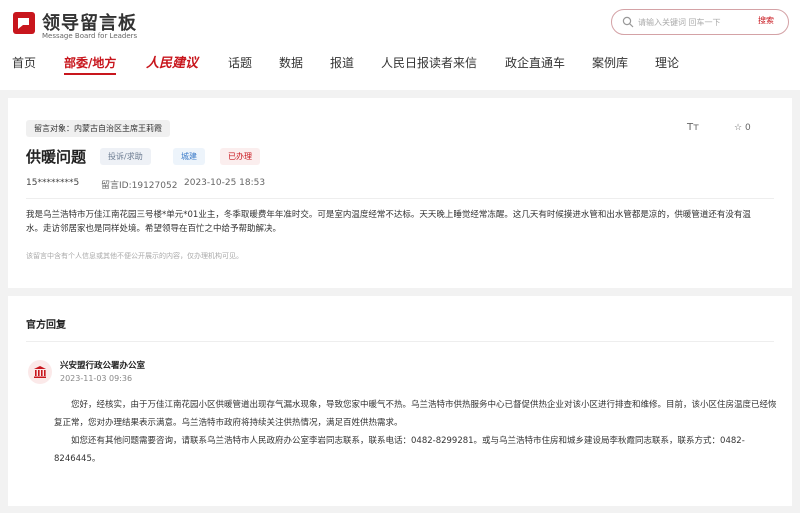 The height and width of the screenshot is (513, 800). I want to click on nav-item-ministries-local: 部委/地方, so click(90, 62).